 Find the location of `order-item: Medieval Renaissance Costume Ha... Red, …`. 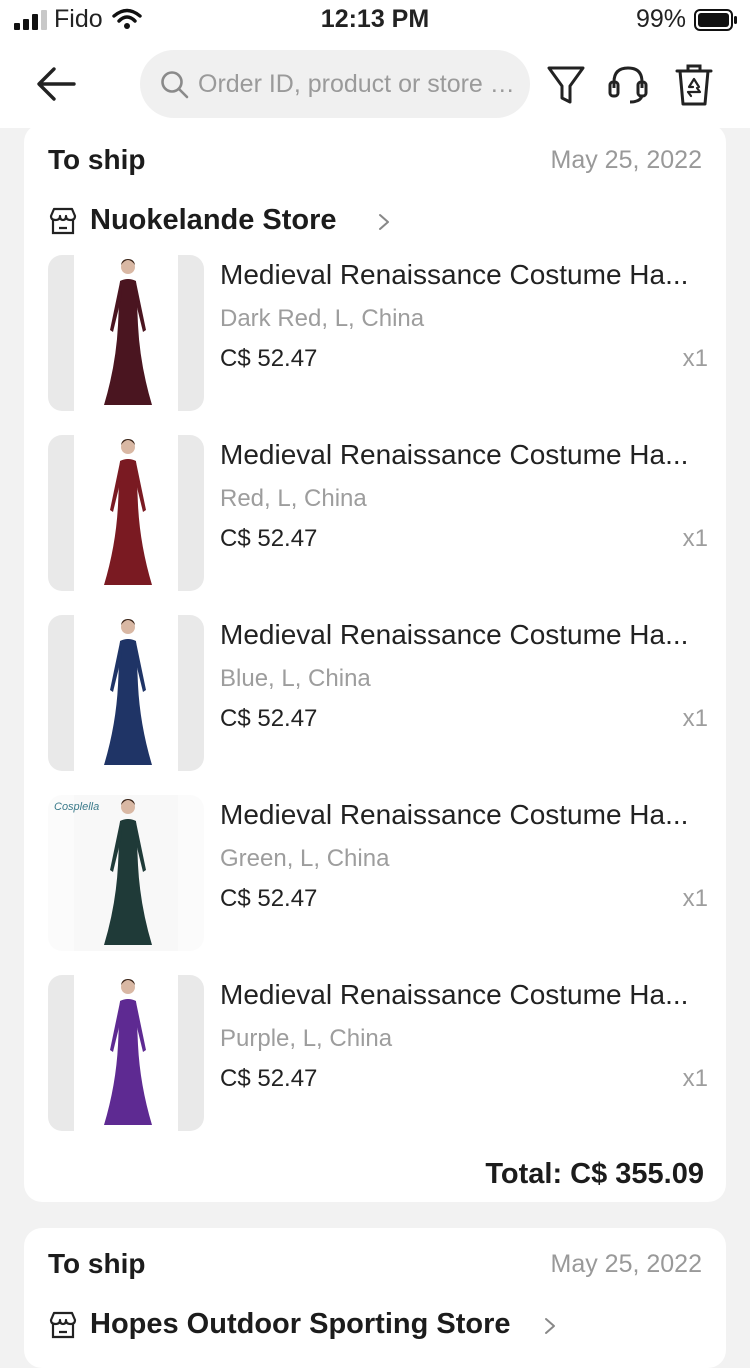

order-item: Medieval Renaissance Costume Ha... Red, … is located at coordinates (378, 513).